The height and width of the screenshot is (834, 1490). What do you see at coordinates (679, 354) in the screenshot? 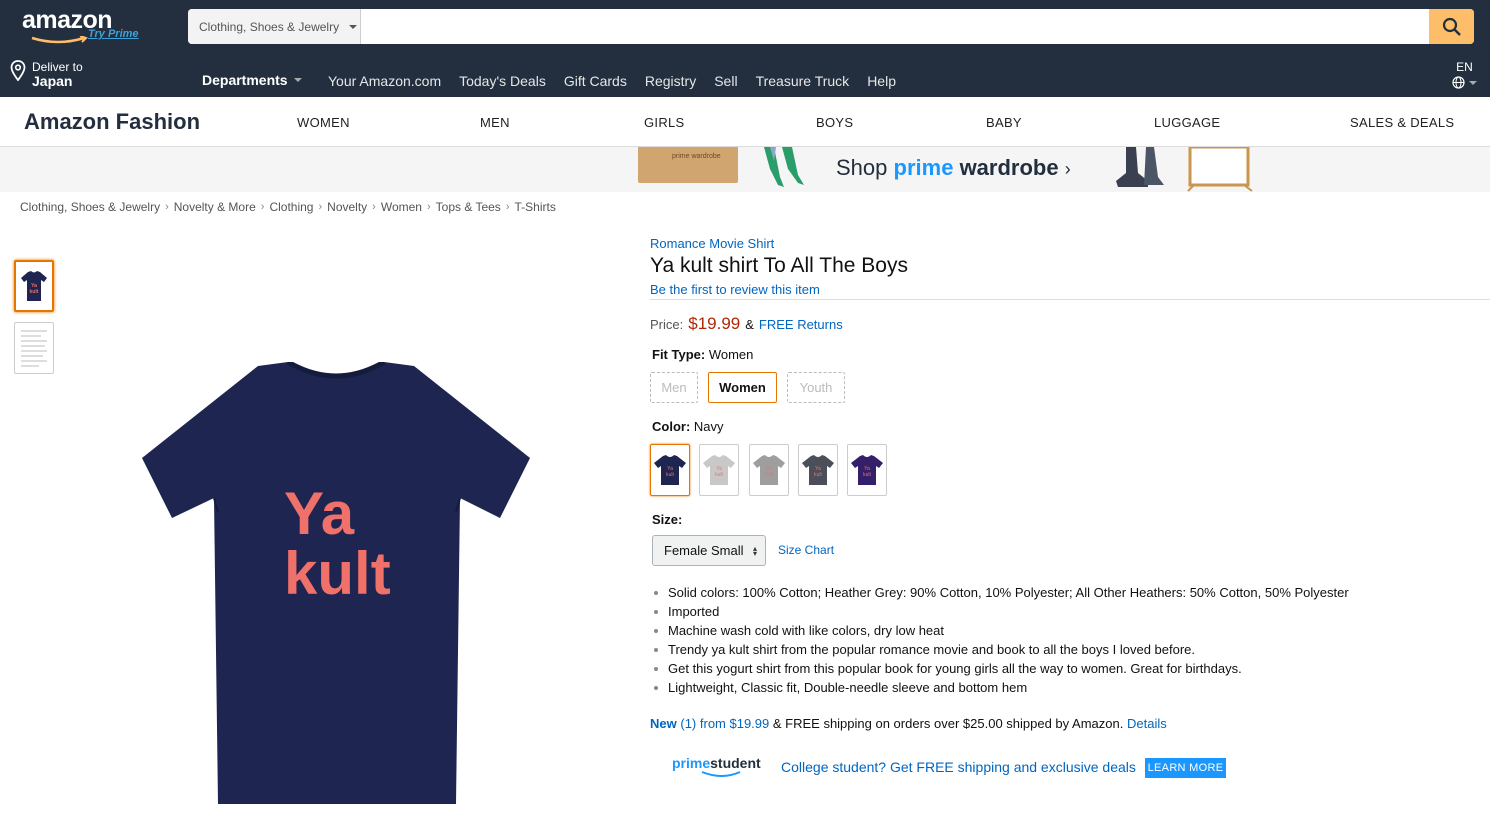
I see `fit-type-label: Fit Type:` at bounding box center [679, 354].